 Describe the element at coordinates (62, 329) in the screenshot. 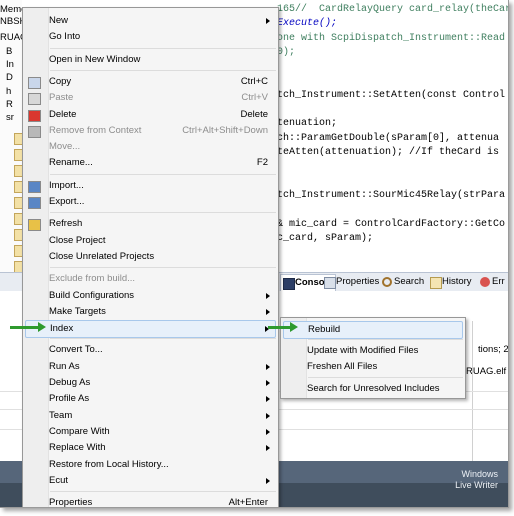

I see `menu-item-label: Index` at that location.